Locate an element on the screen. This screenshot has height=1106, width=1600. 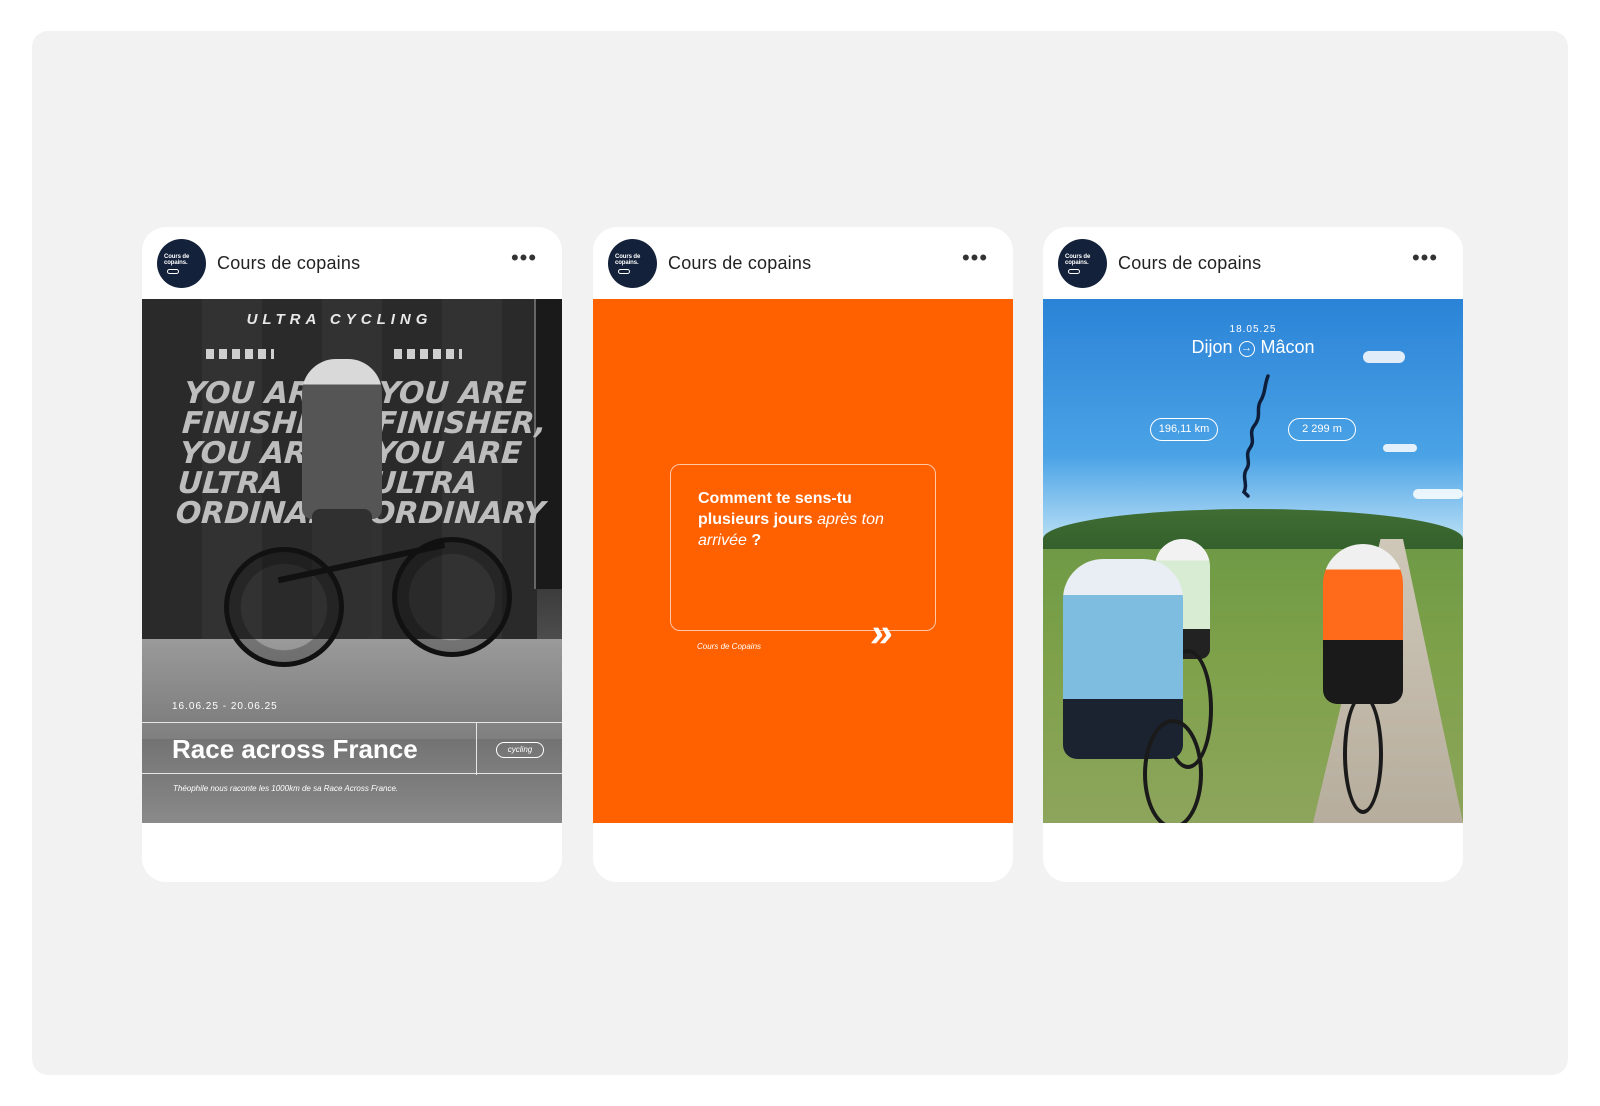
route-date: 18.05.25 is located at coordinates (1253, 329).